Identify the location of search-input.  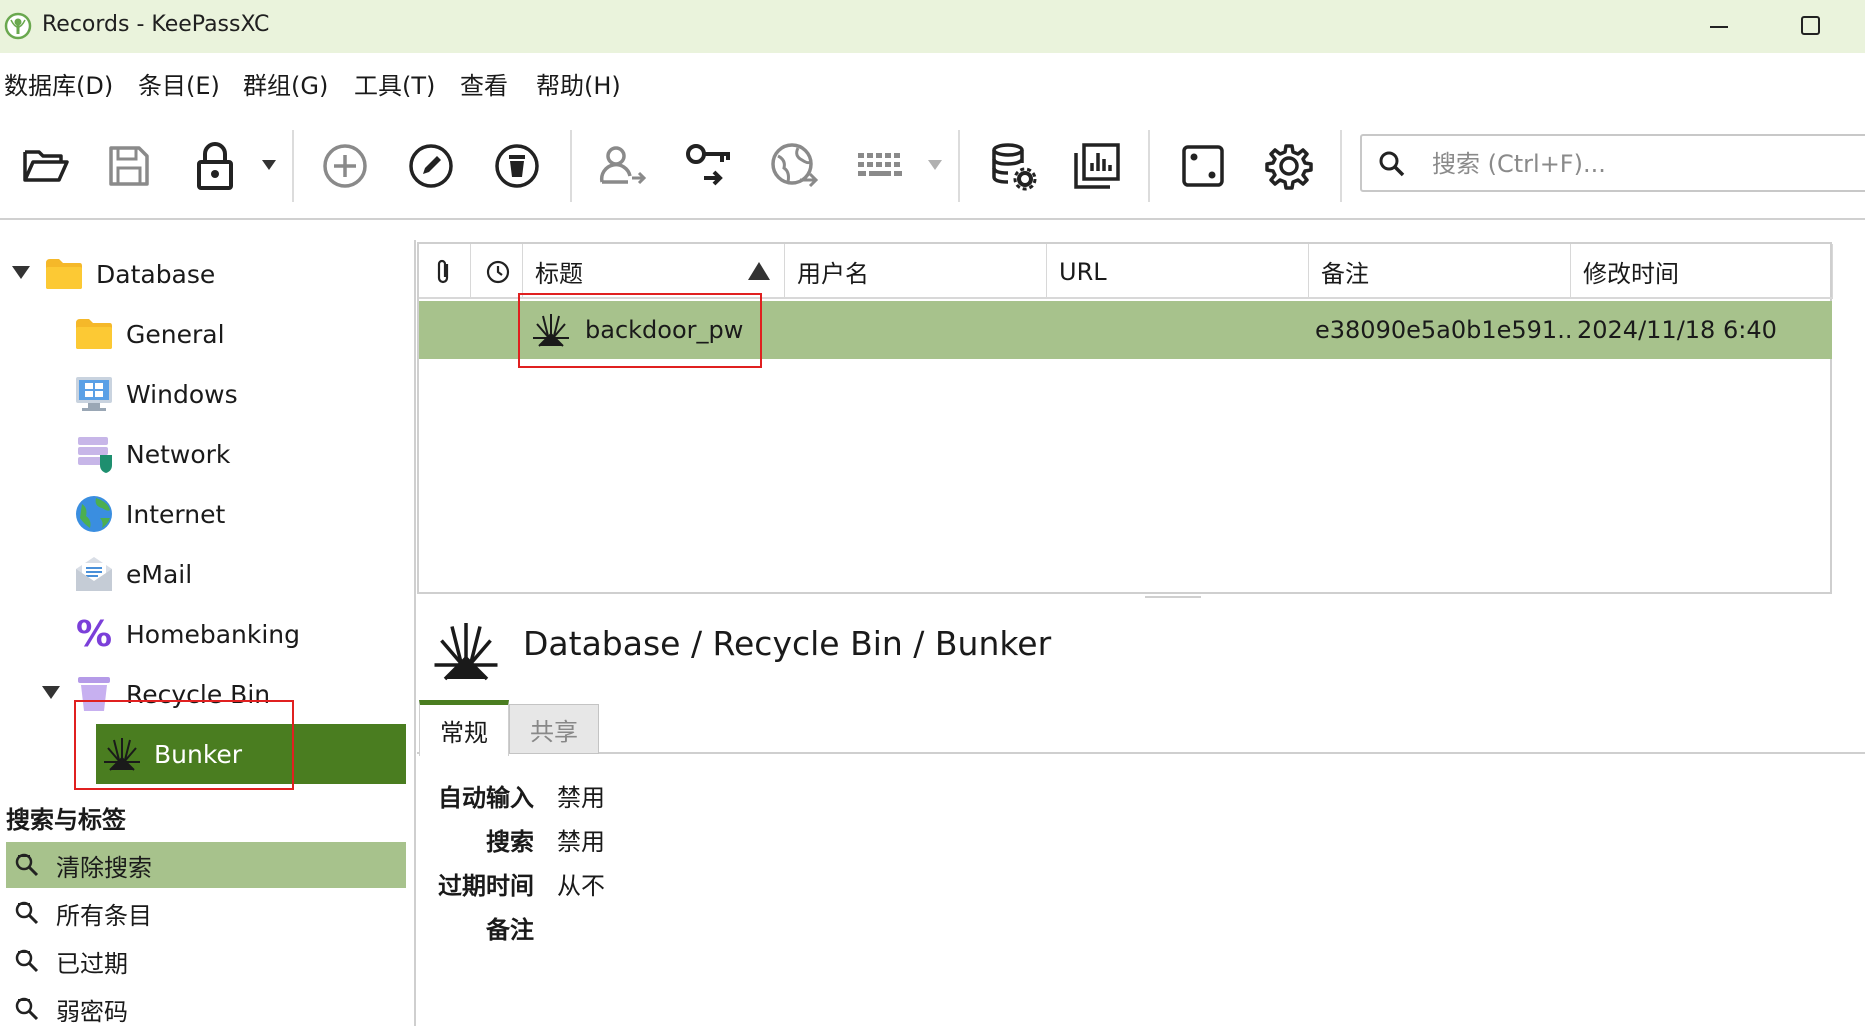
(1642, 164).